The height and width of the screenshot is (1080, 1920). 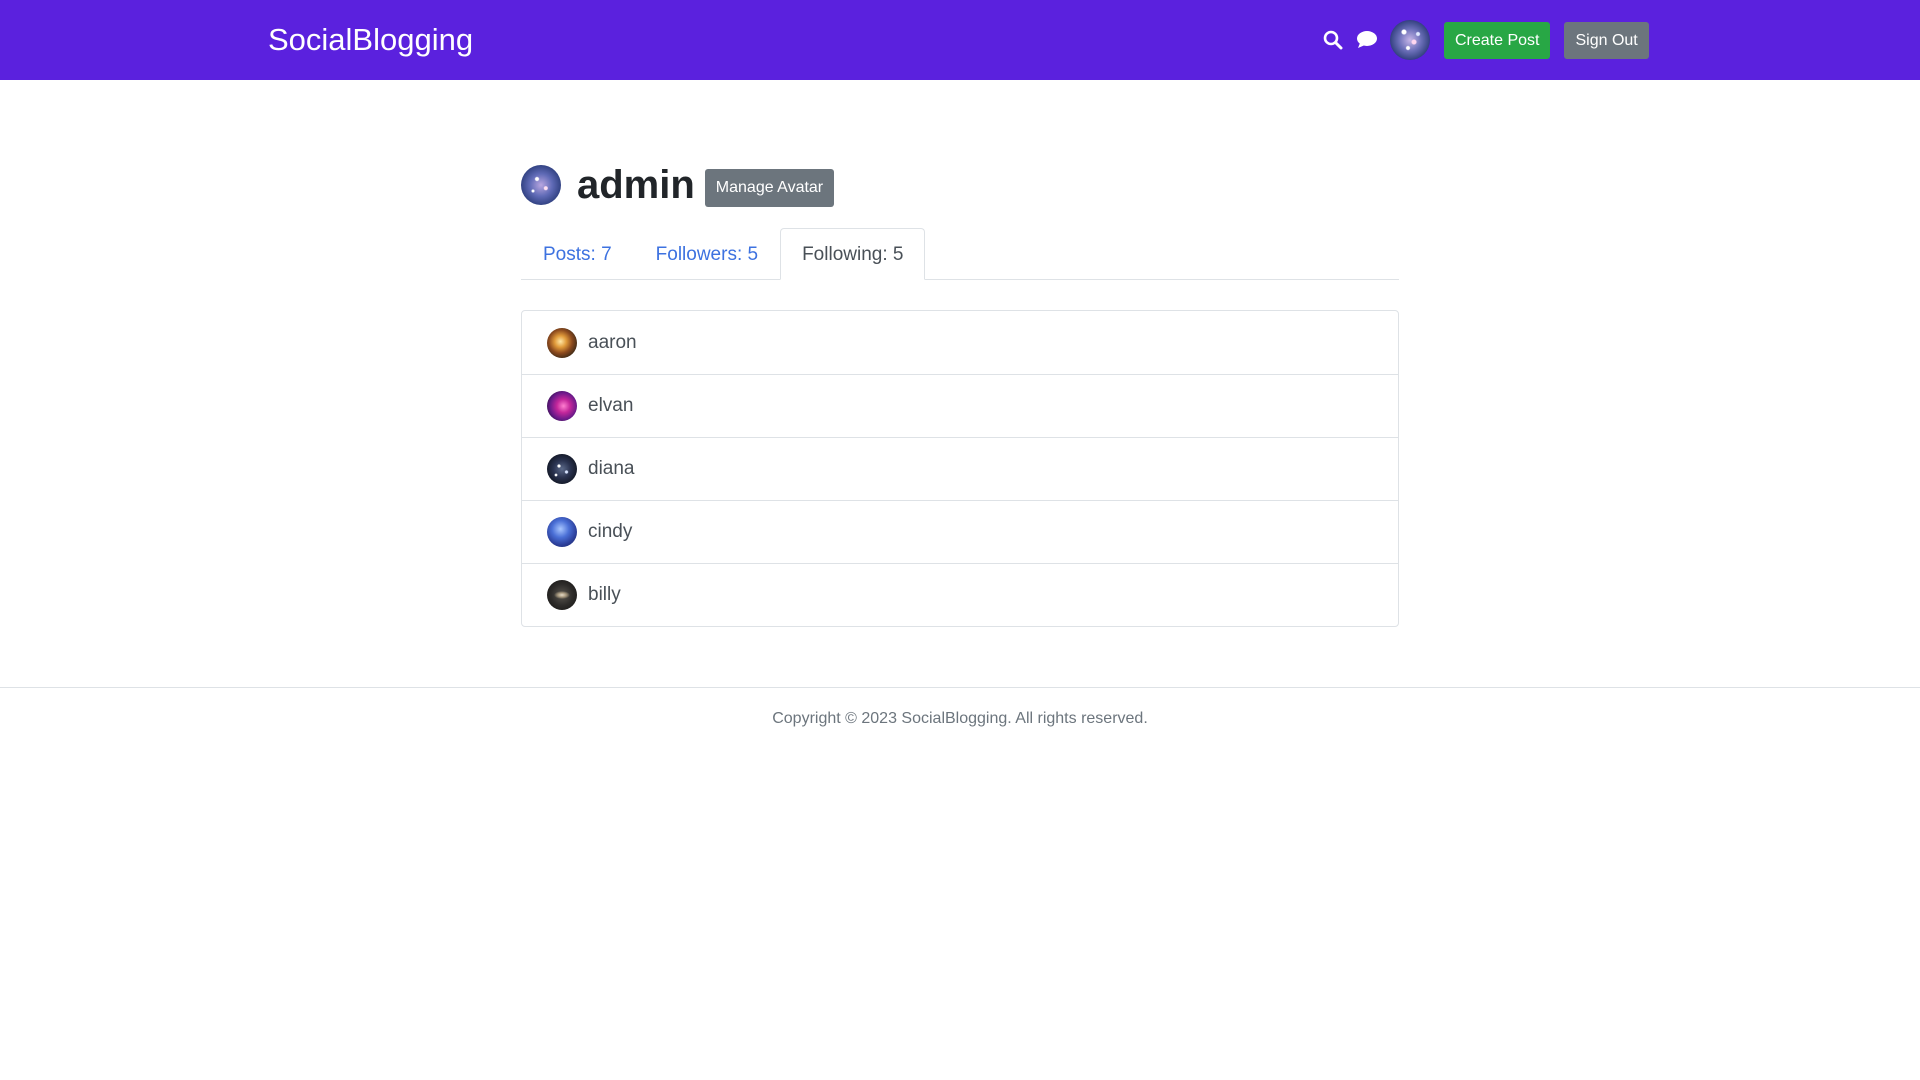 I want to click on list-item-username: elvan, so click(x=611, y=405).